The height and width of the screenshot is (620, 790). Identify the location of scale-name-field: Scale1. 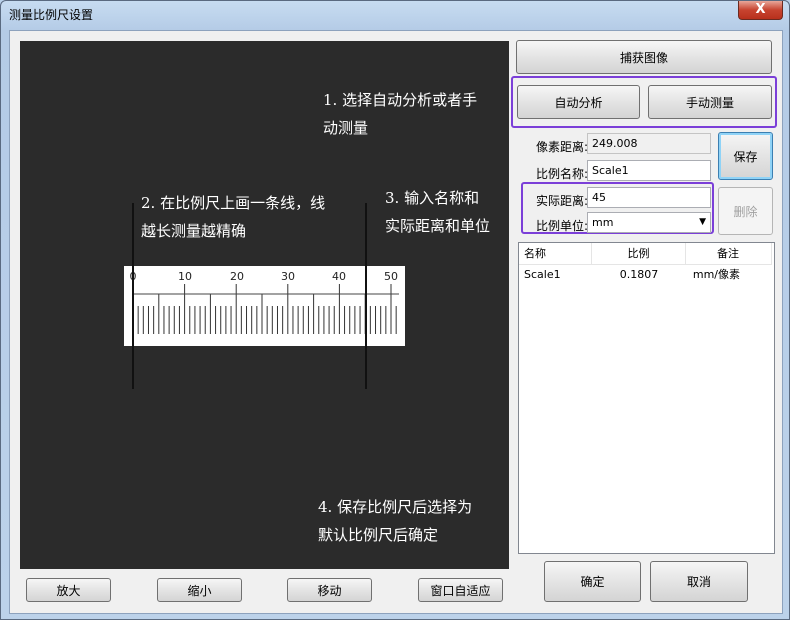
(649, 170).